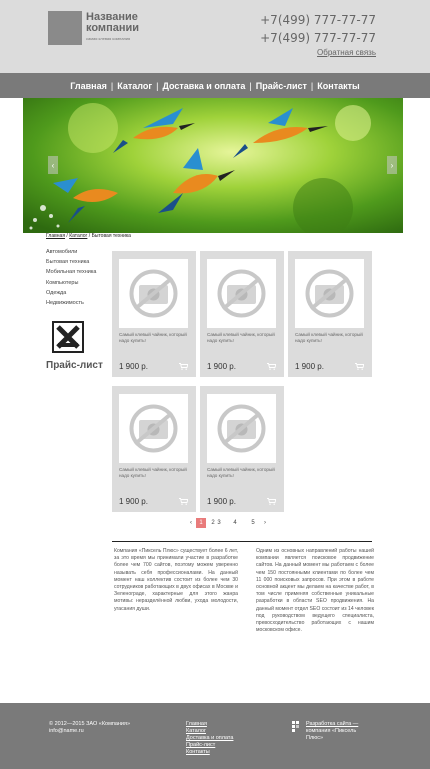  What do you see at coordinates (71, 252) in the screenshot?
I see `category-item: Автомобили` at bounding box center [71, 252].